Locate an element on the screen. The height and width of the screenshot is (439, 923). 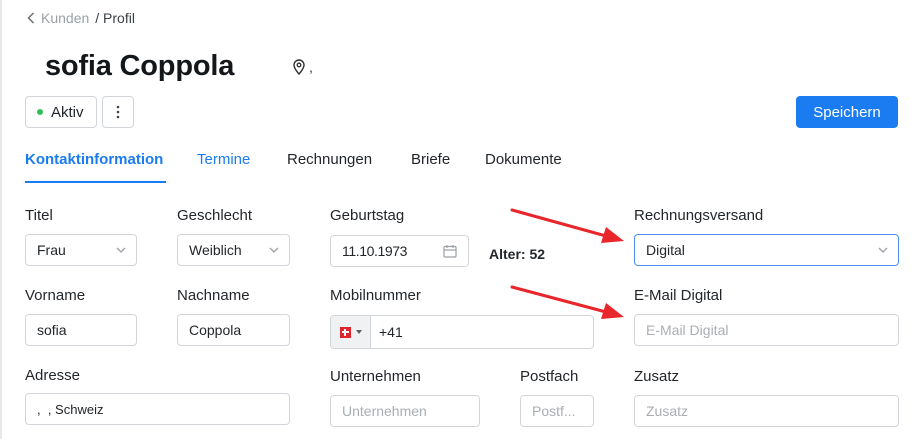
tab-kontaktinformation: Kontaktinformation is located at coordinates (94, 159).